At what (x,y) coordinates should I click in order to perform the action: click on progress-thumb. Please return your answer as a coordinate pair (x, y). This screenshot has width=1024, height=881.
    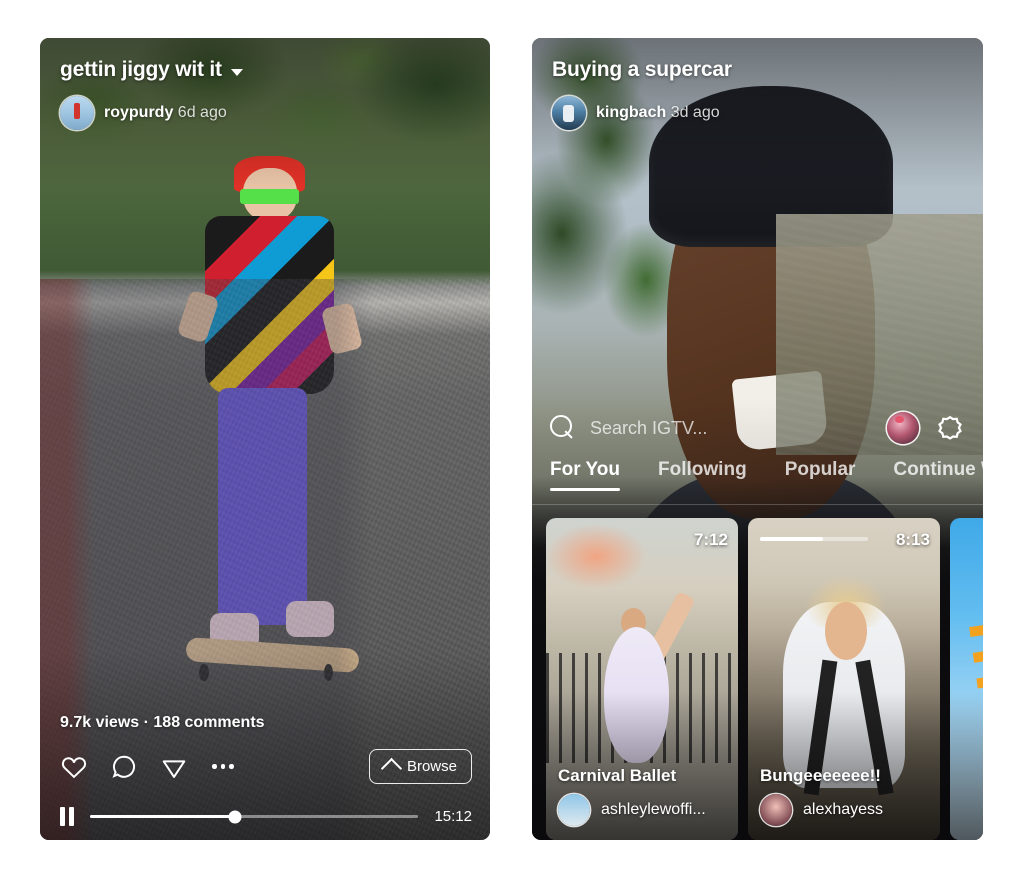
    Looking at the image, I should click on (235, 816).